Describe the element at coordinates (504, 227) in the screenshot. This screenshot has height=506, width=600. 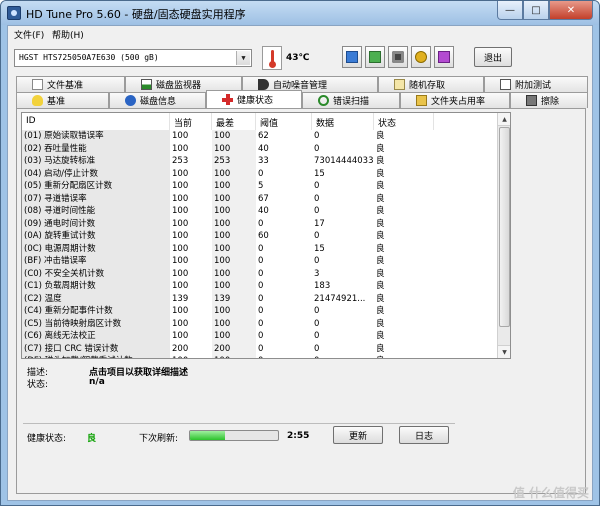
I see `scroll-thumb` at that location.